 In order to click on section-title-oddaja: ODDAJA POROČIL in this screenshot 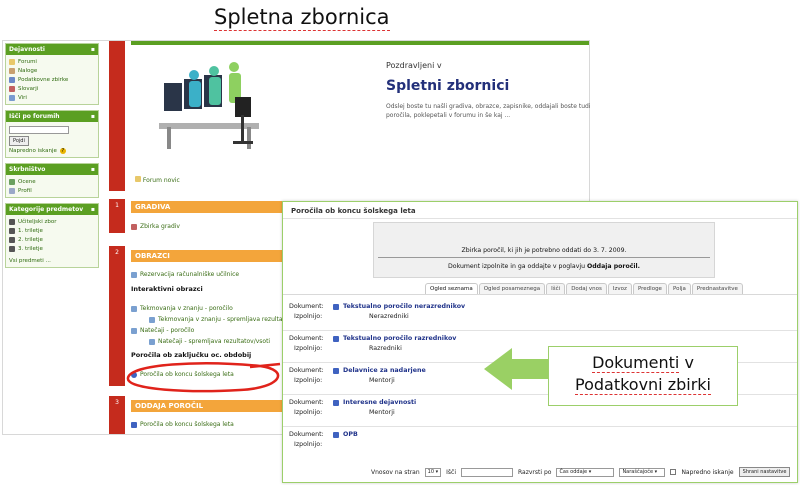, I will do `click(216, 406)`.